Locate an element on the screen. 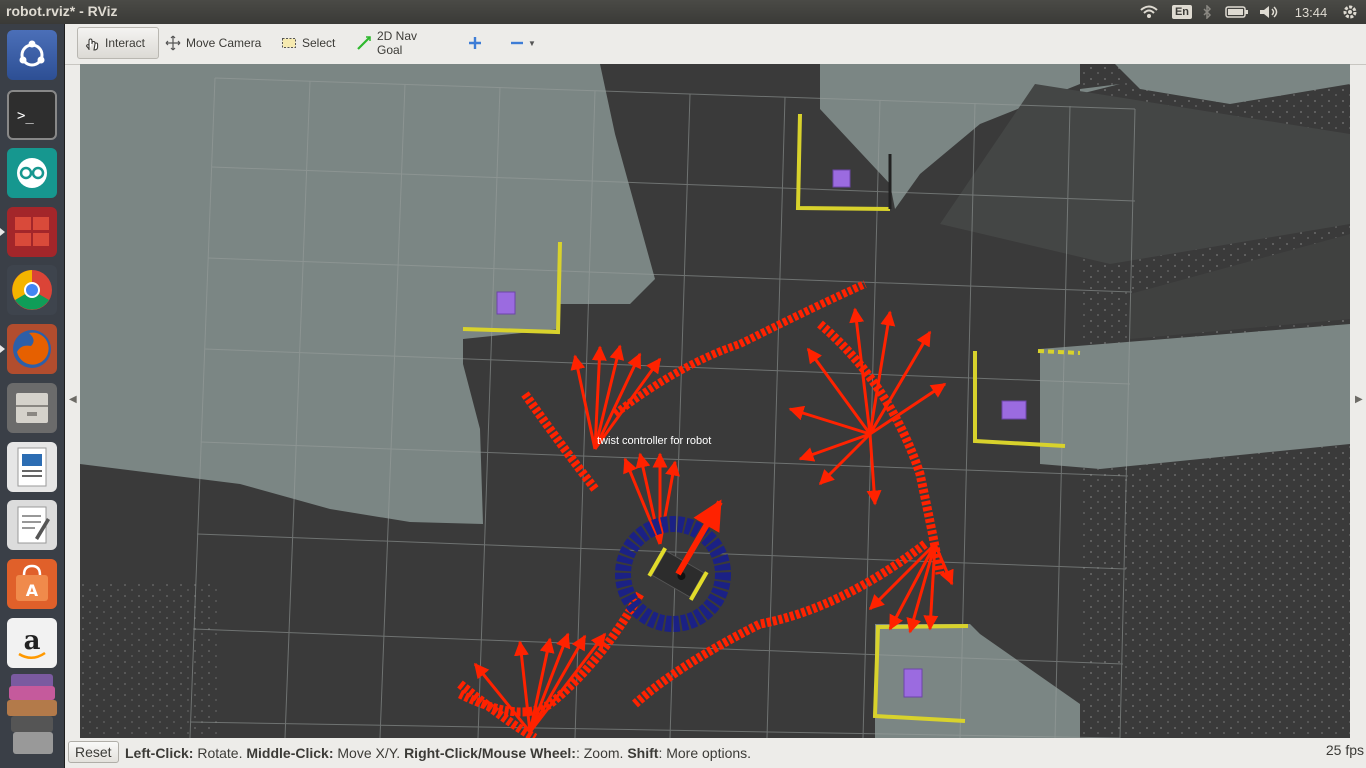 The image size is (1366, 768). ubuntu-dash-icon is located at coordinates (32, 55).